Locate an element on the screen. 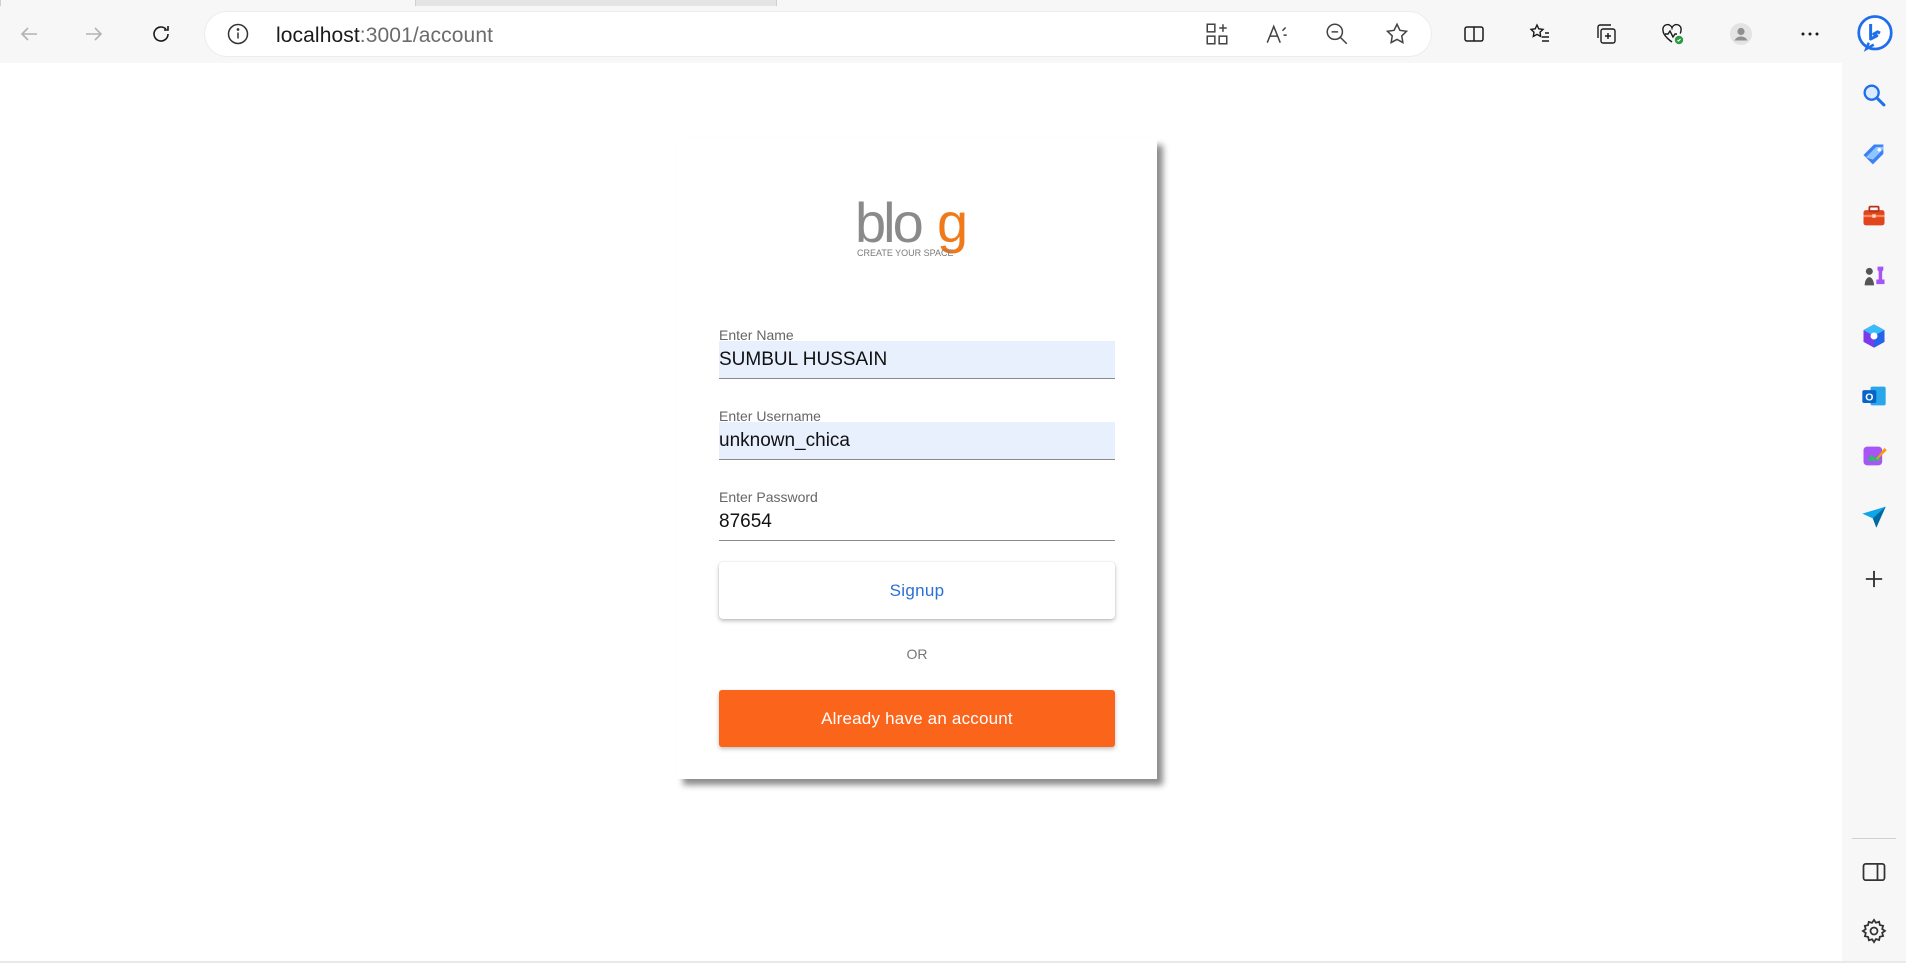 The image size is (1906, 963). zoom-out-icon is located at coordinates (1337, 34).